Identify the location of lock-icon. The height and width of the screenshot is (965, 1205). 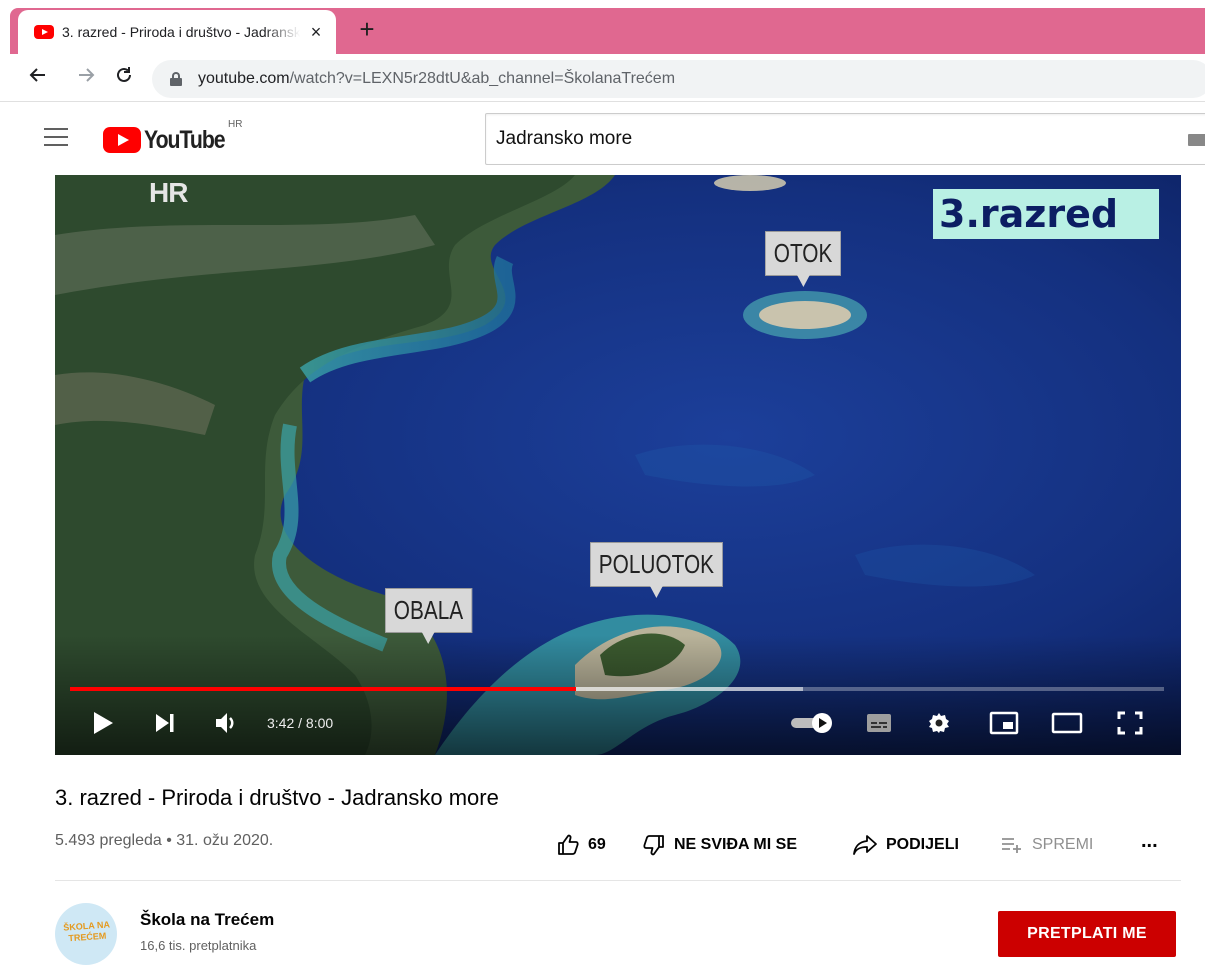
(176, 79).